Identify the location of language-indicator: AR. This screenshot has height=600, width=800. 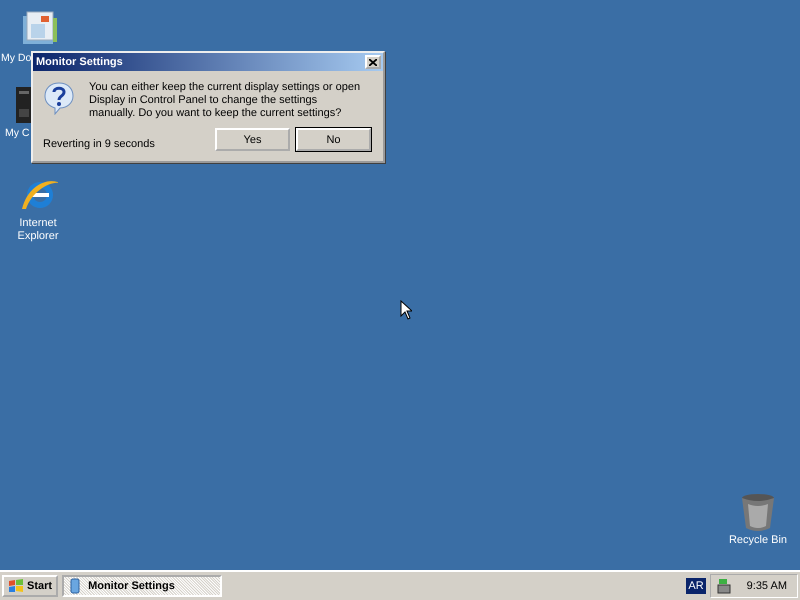
(696, 586).